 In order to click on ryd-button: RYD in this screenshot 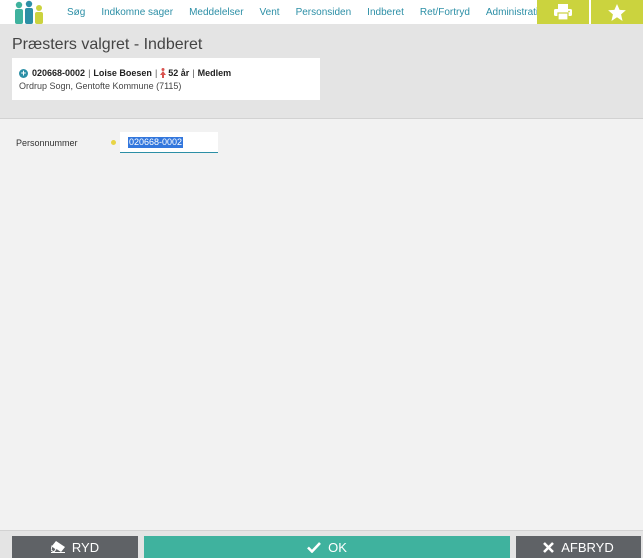, I will do `click(75, 547)`.